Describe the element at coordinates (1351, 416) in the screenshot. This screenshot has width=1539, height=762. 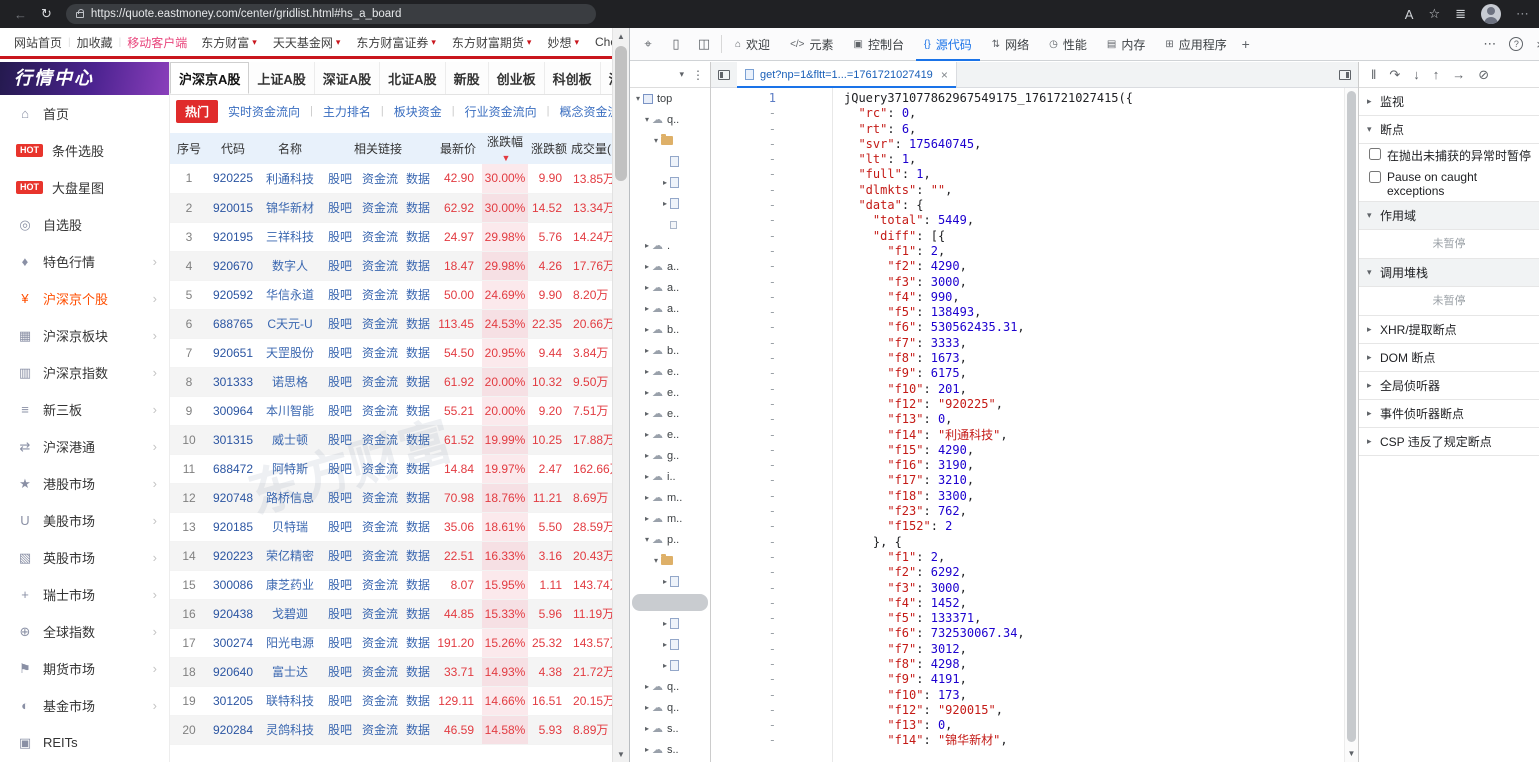
I see `editor-scrollbar-thumb` at that location.